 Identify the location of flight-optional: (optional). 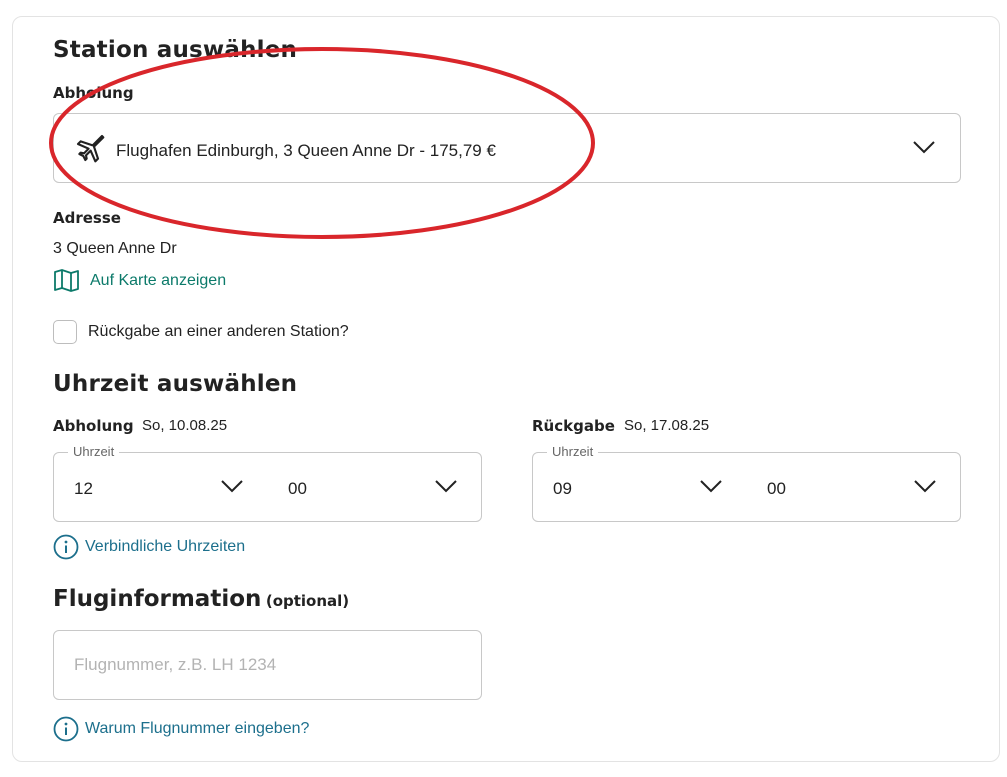
(307, 601).